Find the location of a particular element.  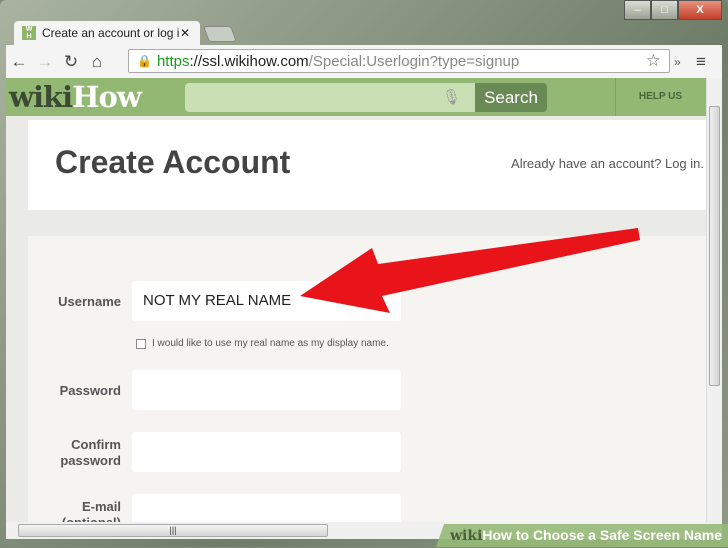

vertical-scroll-thumb is located at coordinates (714, 246).